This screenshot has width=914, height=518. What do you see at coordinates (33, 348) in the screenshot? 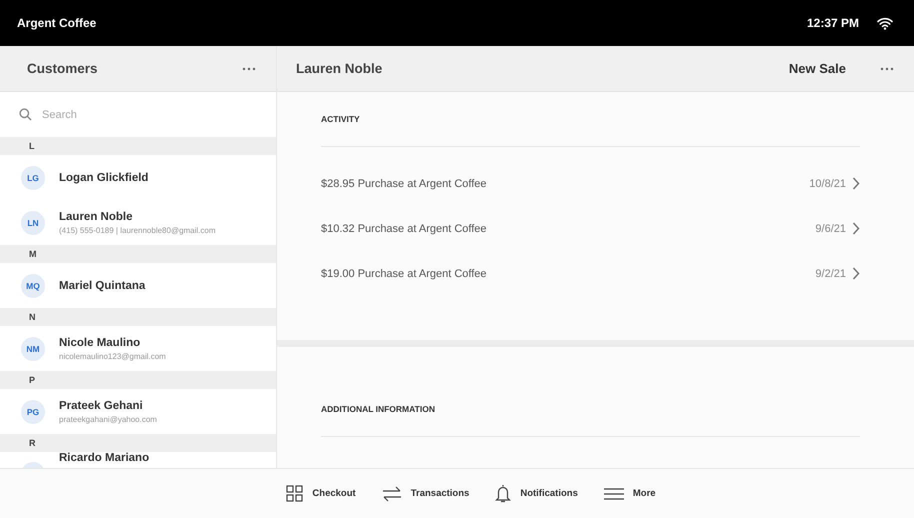
I see `avatar-initials: NM` at bounding box center [33, 348].